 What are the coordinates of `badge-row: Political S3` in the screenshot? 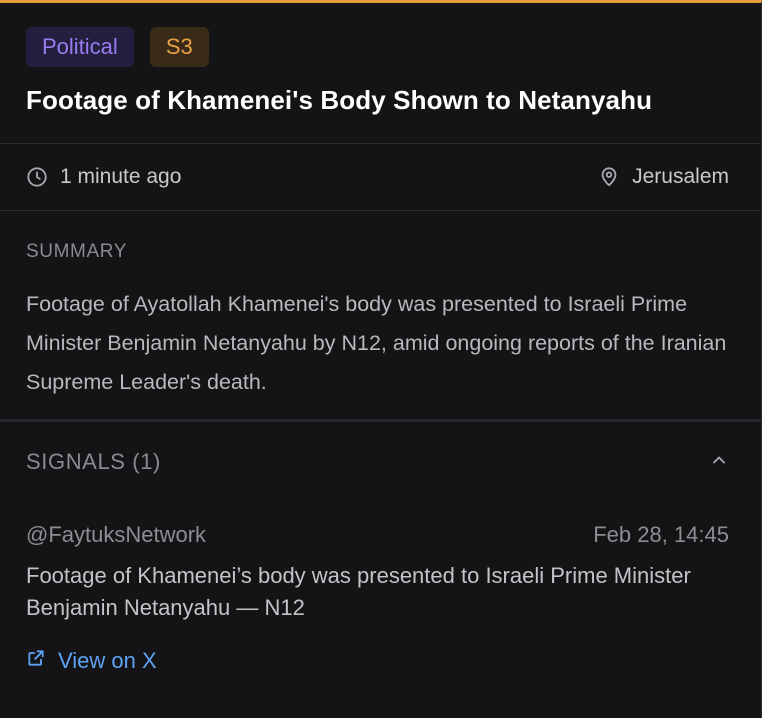 It's located at (380, 47).